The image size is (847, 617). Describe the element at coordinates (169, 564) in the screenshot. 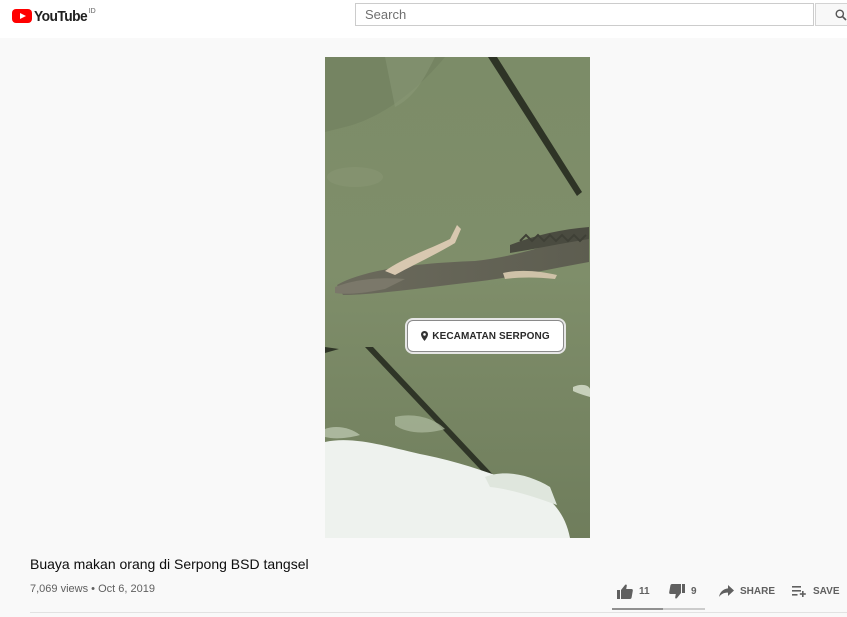

I see `video-title: Buaya makan orang di Serpong BSD tangsel` at that location.